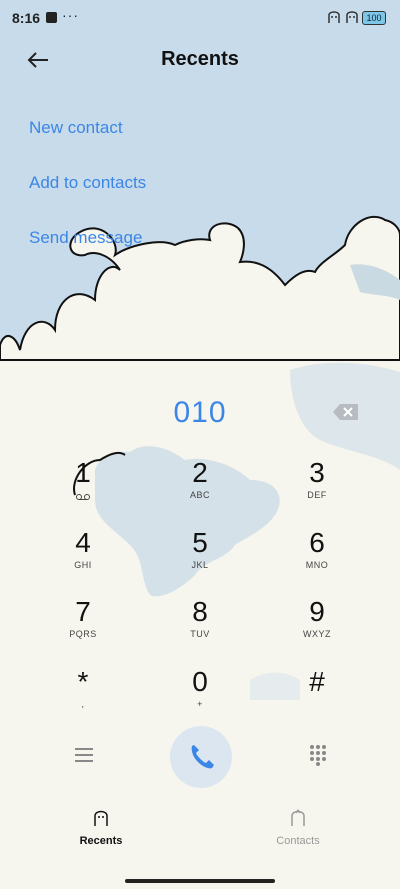 This screenshot has width=400, height=889. I want to click on backspace-icon, so click(346, 412).